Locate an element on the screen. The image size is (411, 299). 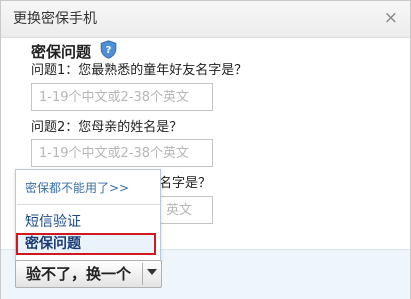
question-2-answer-input is located at coordinates (122, 153).